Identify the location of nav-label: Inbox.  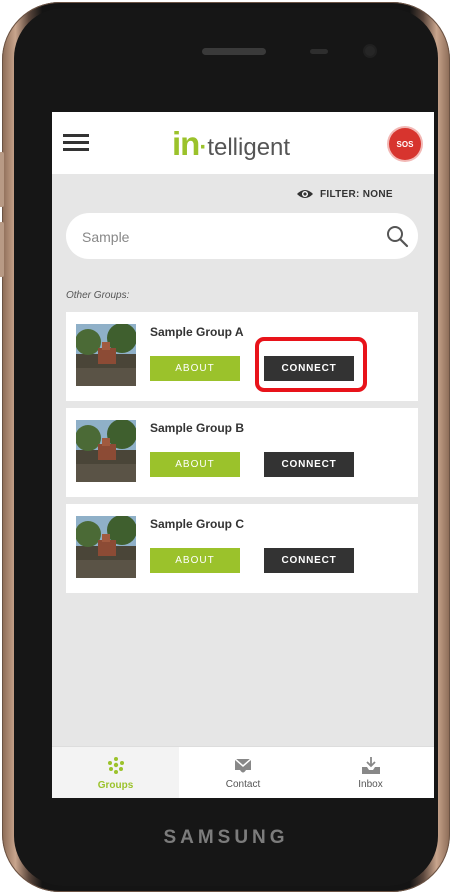
(370, 784).